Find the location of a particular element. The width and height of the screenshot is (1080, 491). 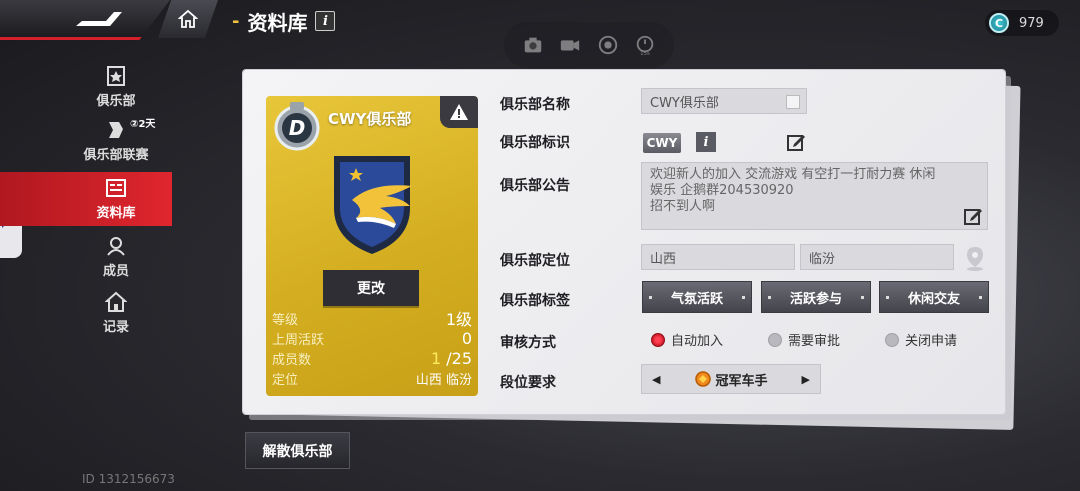

warning-icon is located at coordinates (459, 112).